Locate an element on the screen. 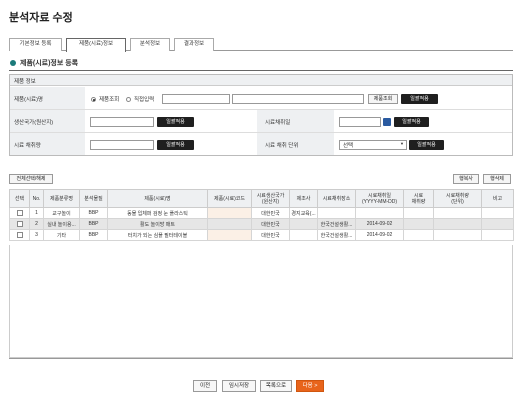  panel-header is located at coordinates (261, 80).